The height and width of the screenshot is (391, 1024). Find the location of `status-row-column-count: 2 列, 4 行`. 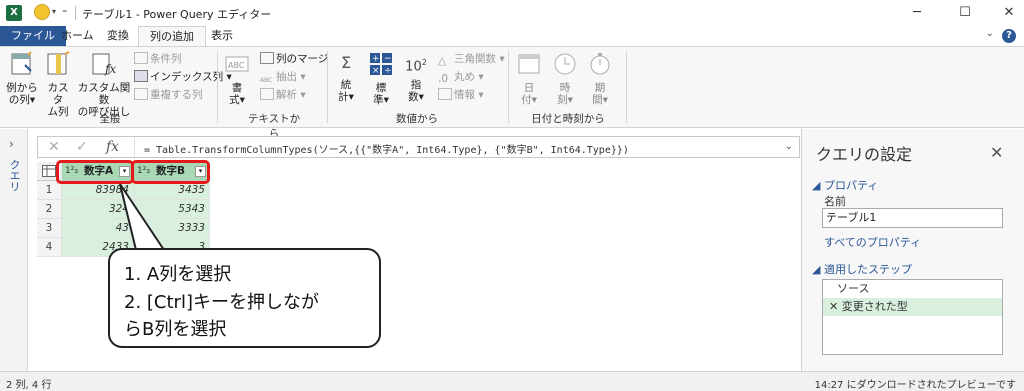

status-row-column-count: 2 列, 4 行 is located at coordinates (29, 385).